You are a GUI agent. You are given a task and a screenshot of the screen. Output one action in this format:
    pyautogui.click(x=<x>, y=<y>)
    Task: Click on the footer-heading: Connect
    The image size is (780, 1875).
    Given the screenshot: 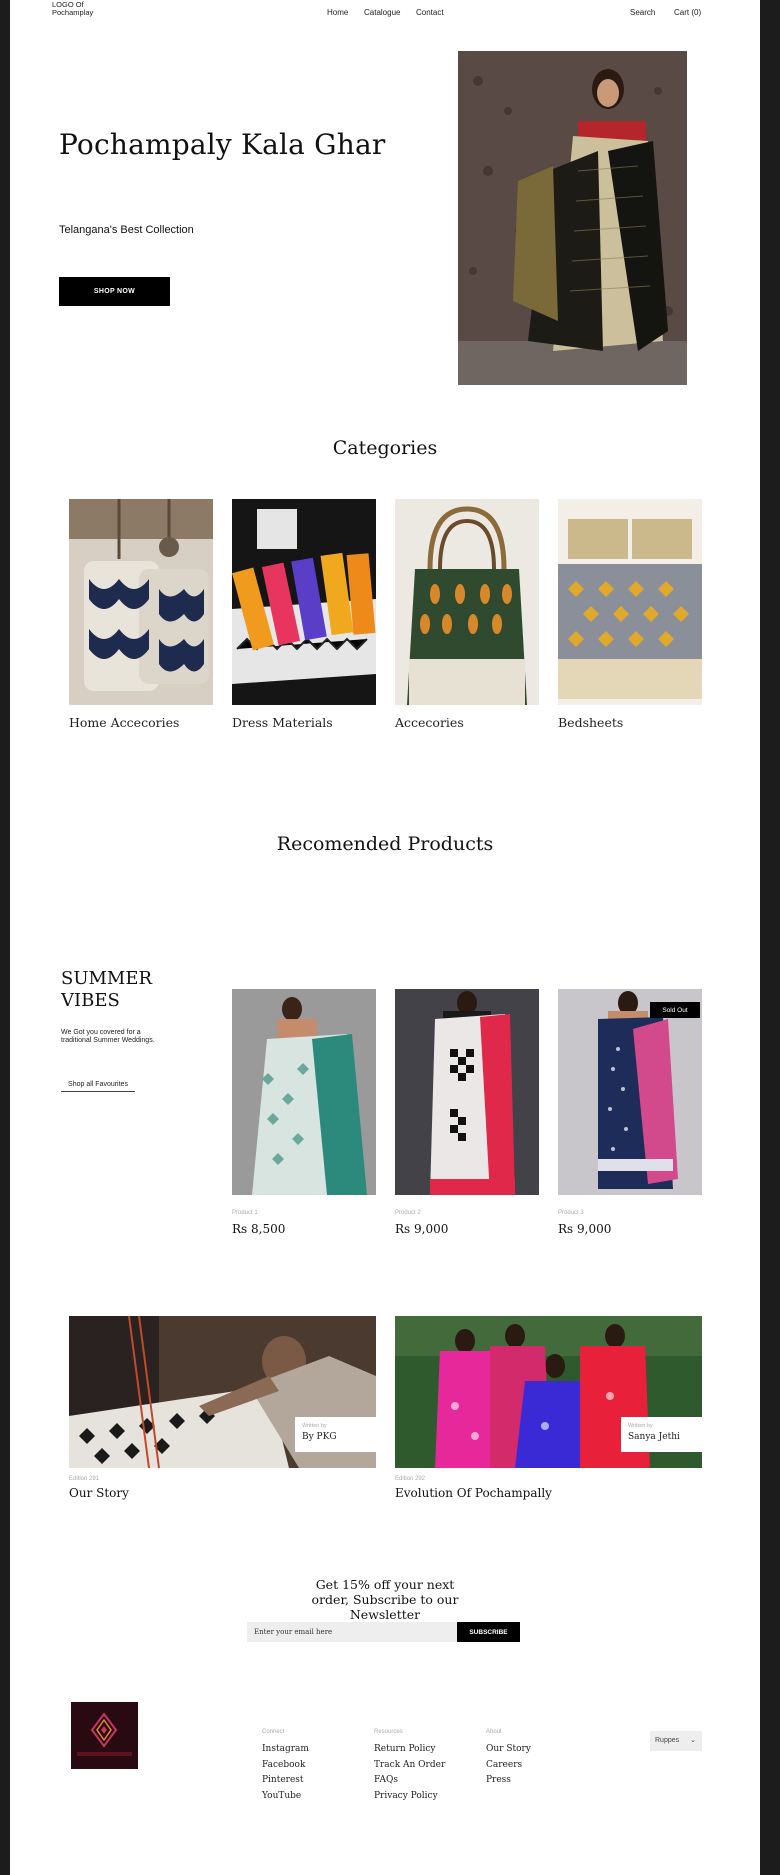 What is the action you would take?
    pyautogui.click(x=273, y=1732)
    